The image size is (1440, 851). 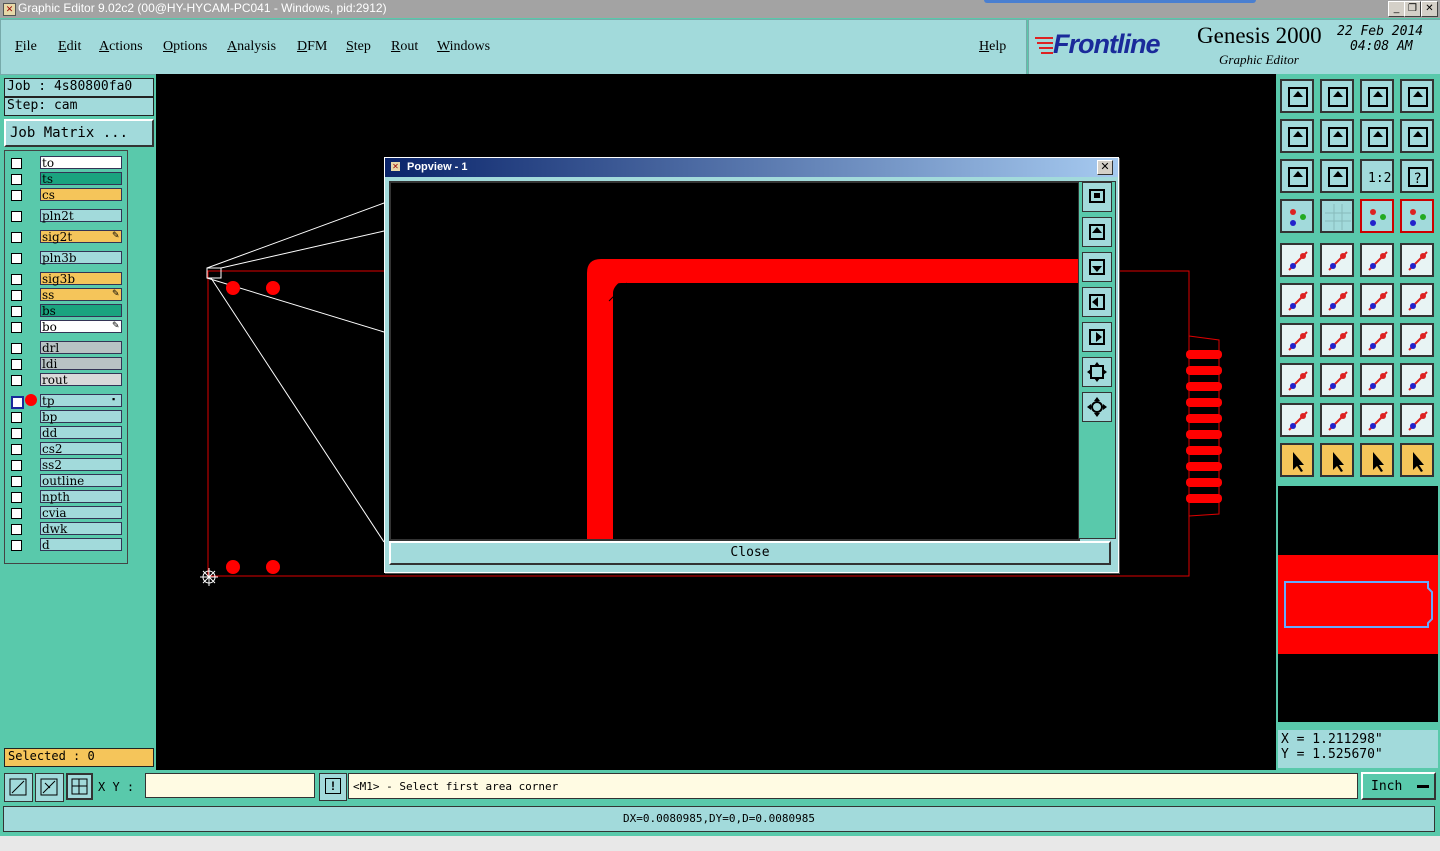 I want to click on menu-file: File, so click(x=26, y=47).